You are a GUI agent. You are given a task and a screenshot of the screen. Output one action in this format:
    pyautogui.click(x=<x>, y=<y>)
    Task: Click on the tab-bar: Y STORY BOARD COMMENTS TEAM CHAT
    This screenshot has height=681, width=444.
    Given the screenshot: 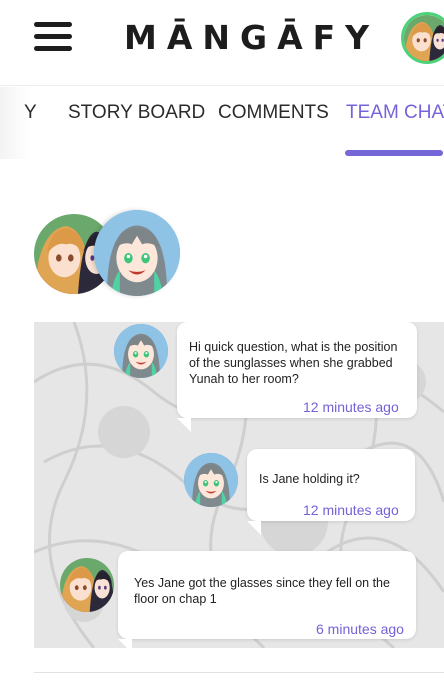 What is the action you would take?
    pyautogui.click(x=222, y=123)
    